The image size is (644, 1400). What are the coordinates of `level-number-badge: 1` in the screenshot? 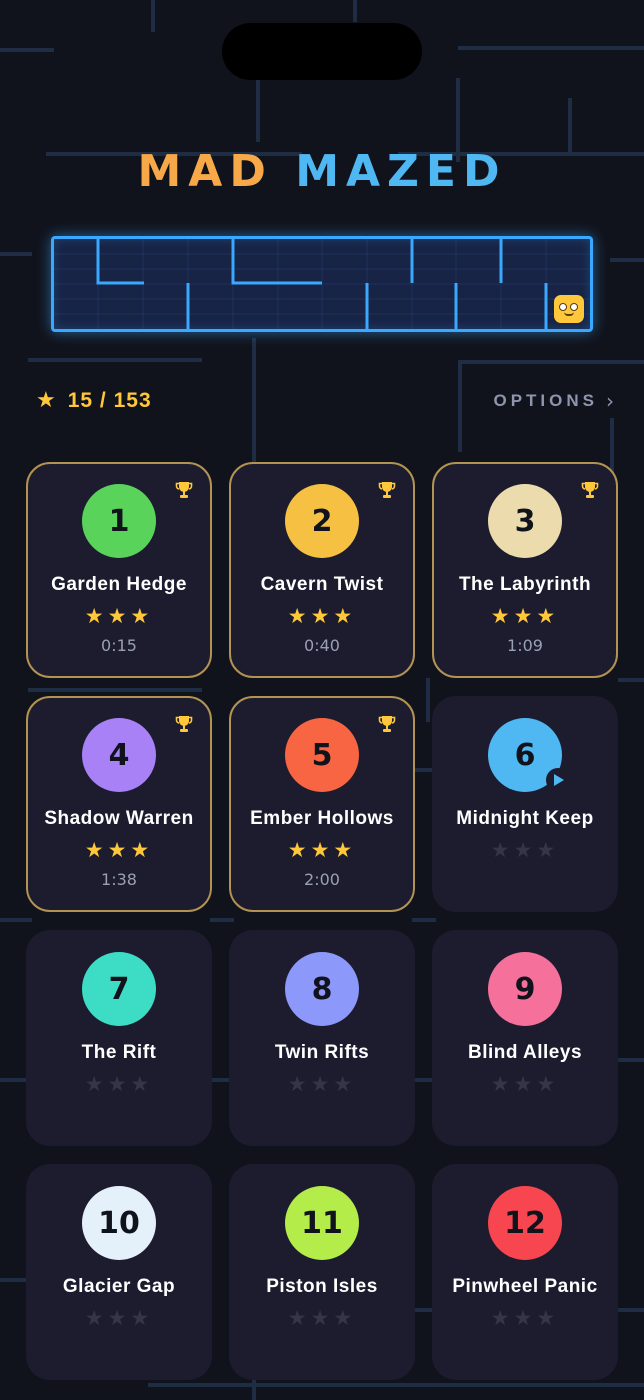 It's located at (119, 521).